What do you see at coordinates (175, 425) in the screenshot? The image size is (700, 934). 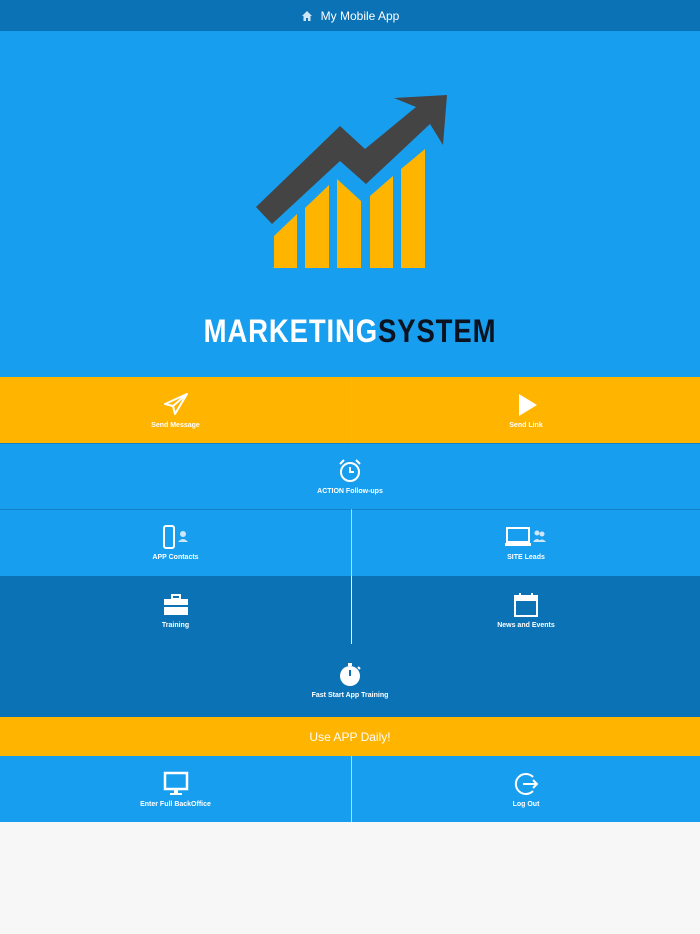 I see `send-message-label: Send Message` at bounding box center [175, 425].